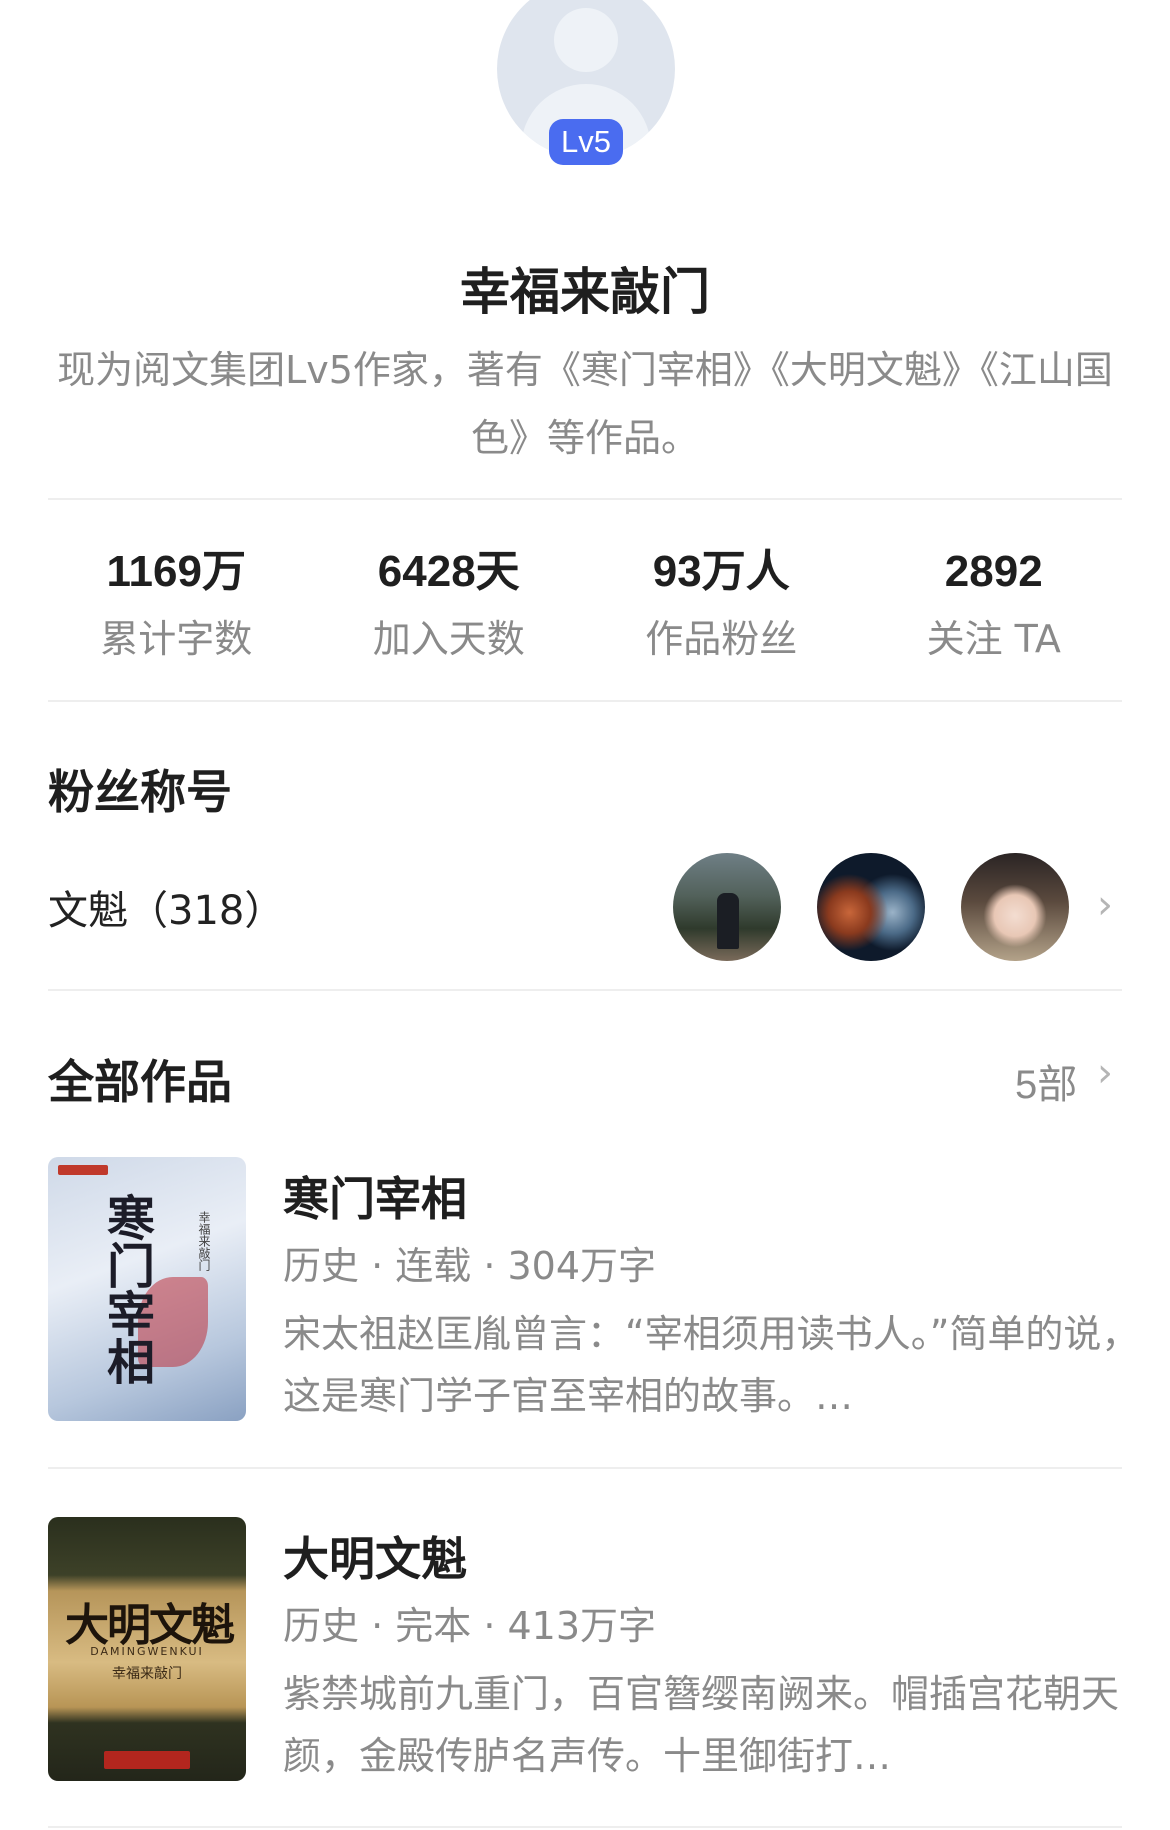 This screenshot has width=1170, height=1830. I want to click on stat-value: 93万人, so click(721, 571).